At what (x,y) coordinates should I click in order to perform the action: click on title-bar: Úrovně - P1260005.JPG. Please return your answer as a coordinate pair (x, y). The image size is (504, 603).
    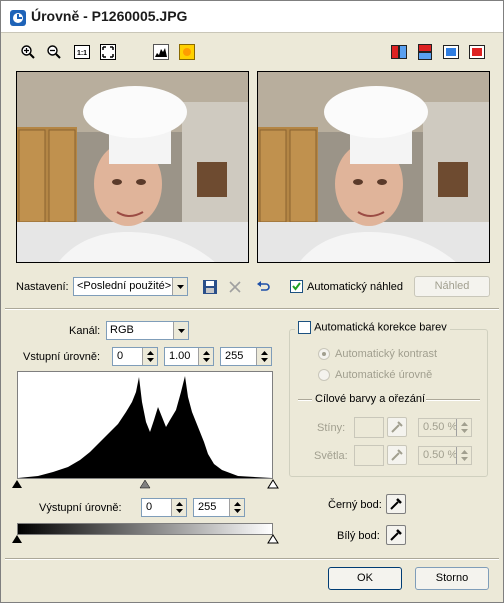
    Looking at the image, I should click on (252, 17).